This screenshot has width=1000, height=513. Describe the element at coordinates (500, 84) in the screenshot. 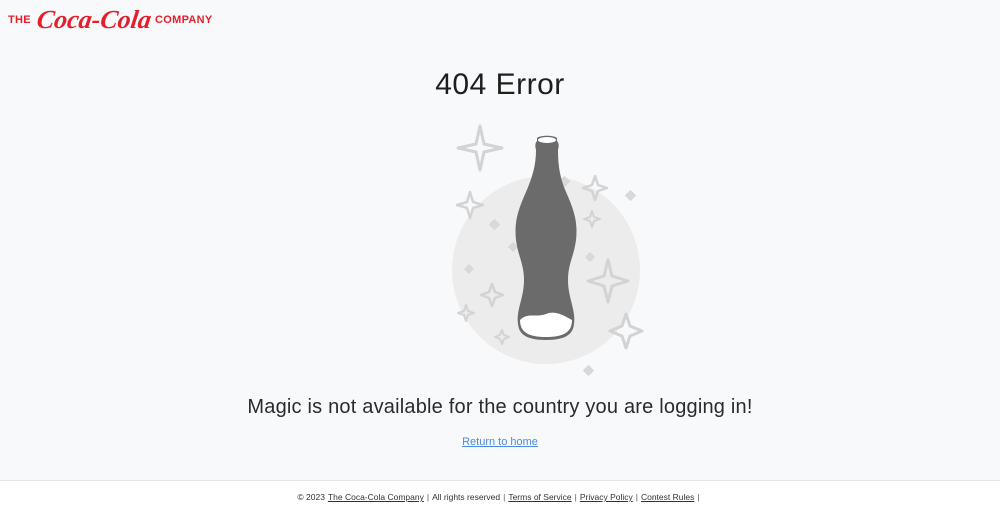

I see `page-title: 404 Error` at that location.